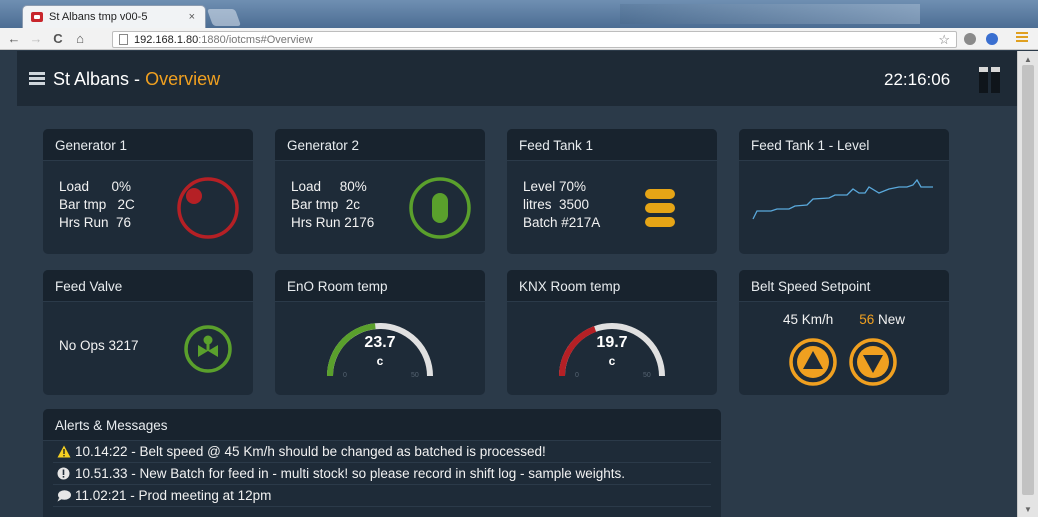 The height and width of the screenshot is (517, 1038). Describe the element at coordinates (440, 208) in the screenshot. I see `switch-on-icon` at that location.